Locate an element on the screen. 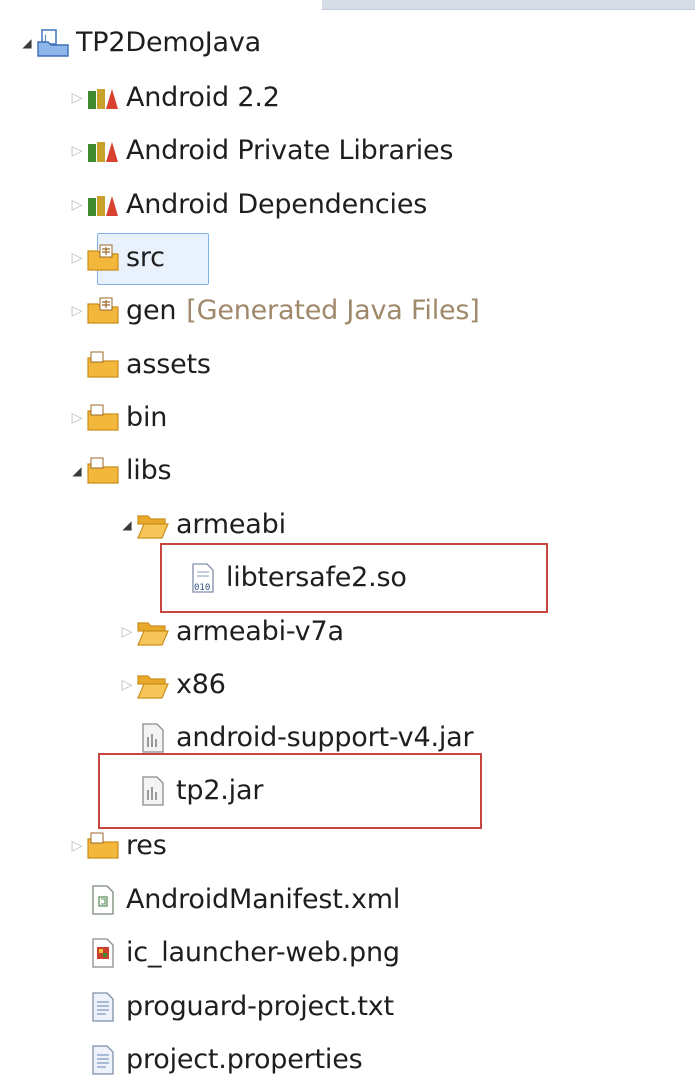  tree-item-android-private-libraries: ▷ Android Private Libraries is located at coordinates (261, 151).